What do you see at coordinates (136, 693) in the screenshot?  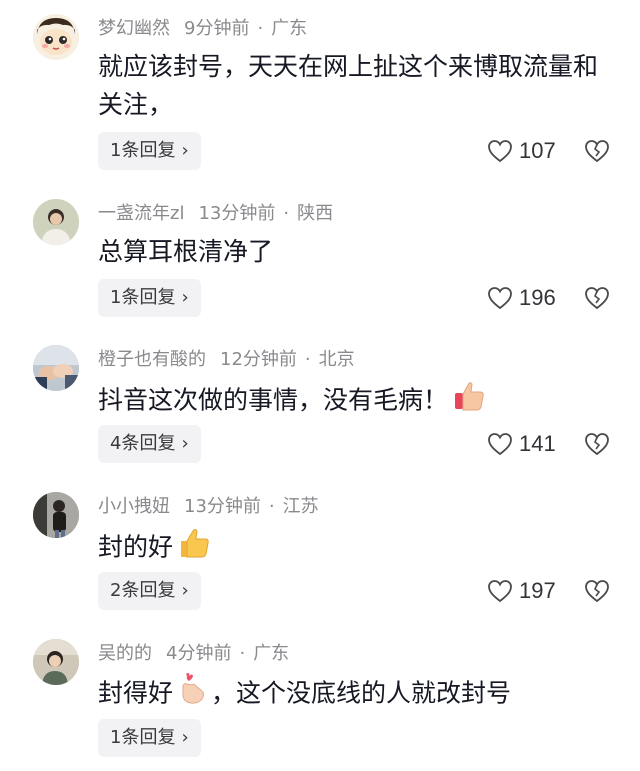 I see `comment-text-before: 封得好` at bounding box center [136, 693].